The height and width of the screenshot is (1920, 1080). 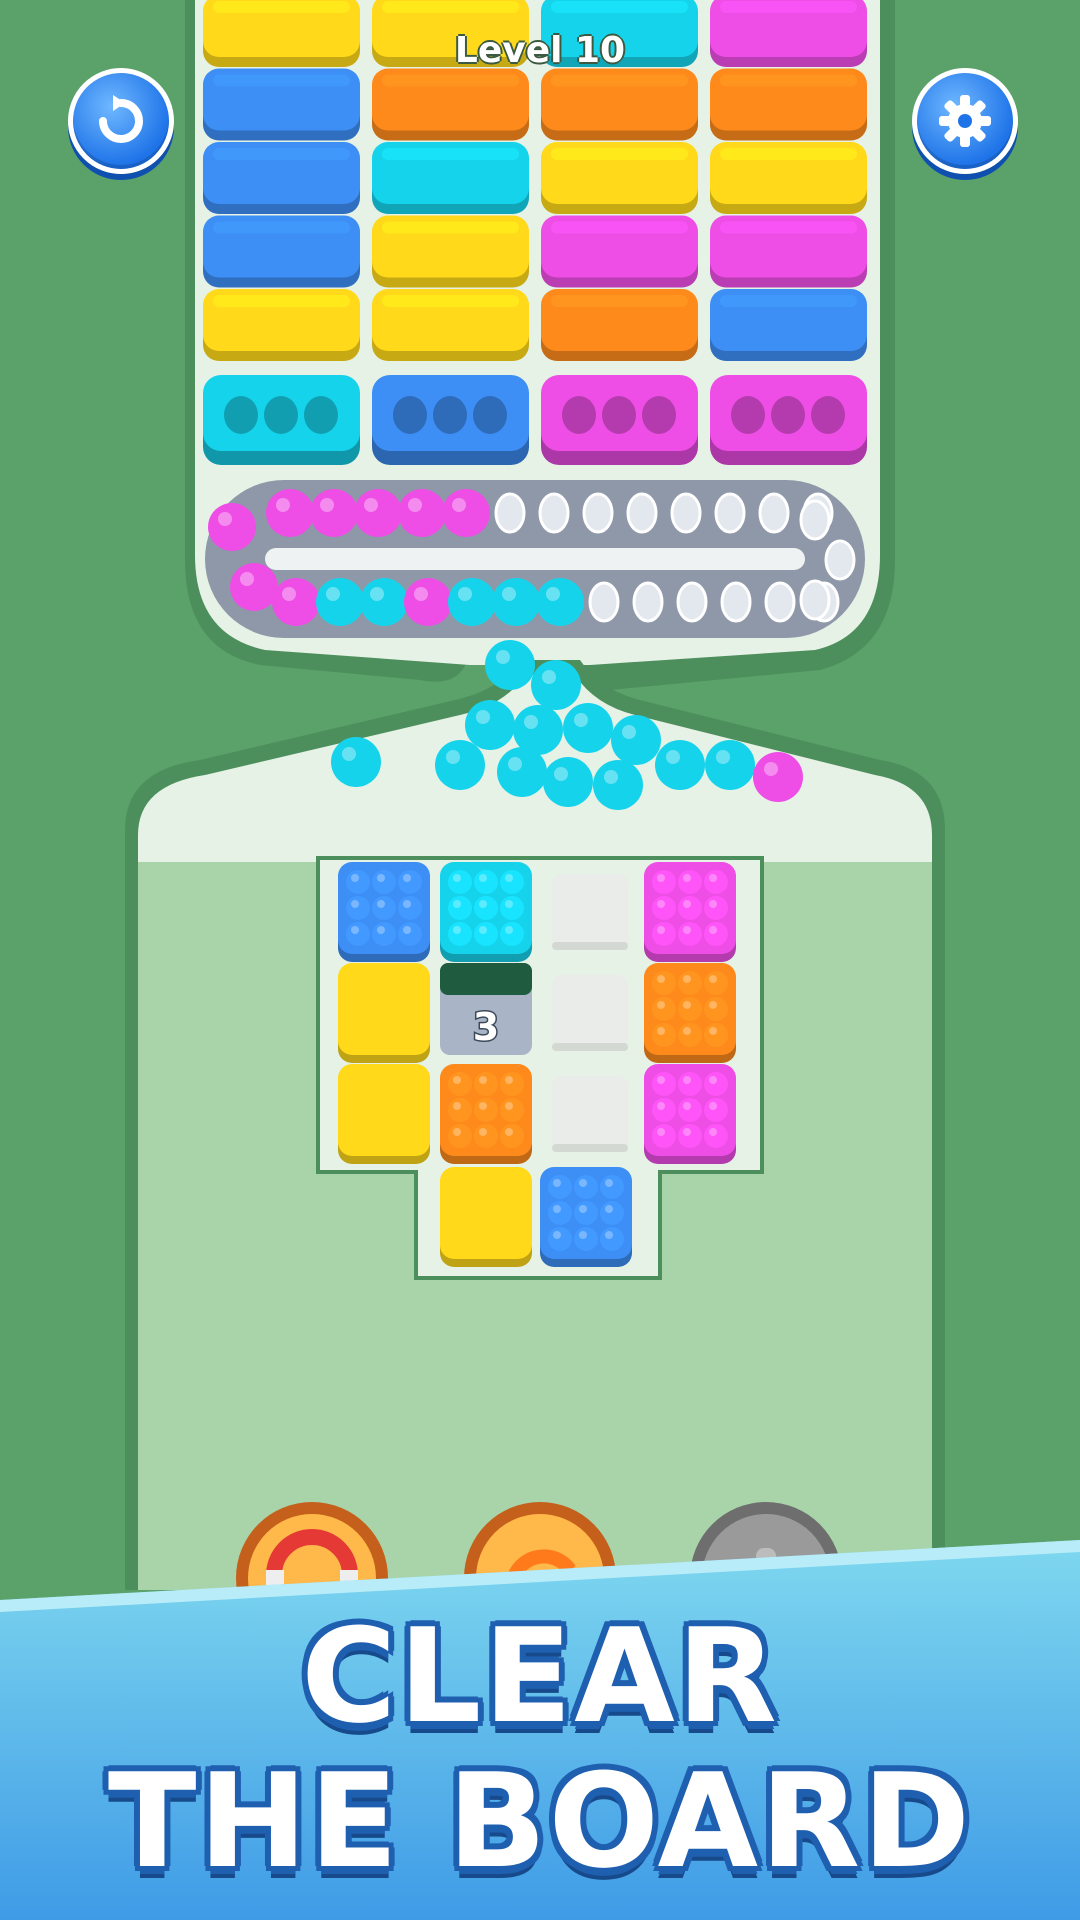 What do you see at coordinates (450, 178) in the screenshot?
I see `bar-block-cyan` at bounding box center [450, 178].